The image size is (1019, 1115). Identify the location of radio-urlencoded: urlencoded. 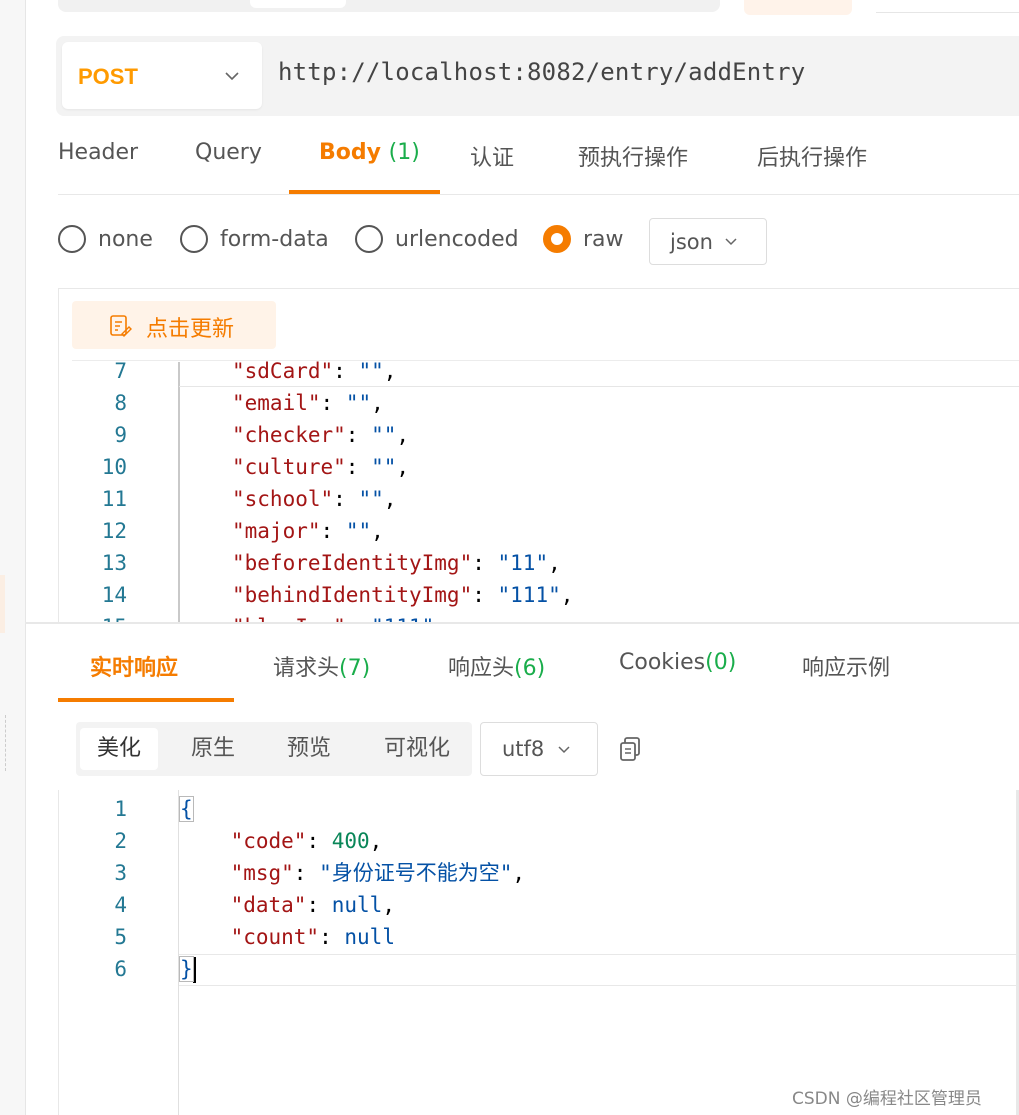
(437, 239).